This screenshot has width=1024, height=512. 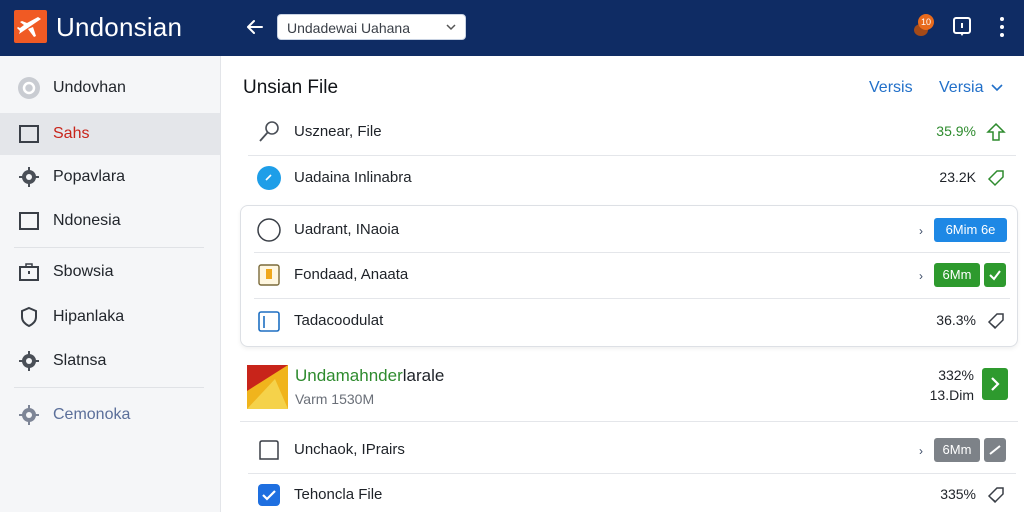 I want to click on briefcase-icon, so click(x=29, y=272).